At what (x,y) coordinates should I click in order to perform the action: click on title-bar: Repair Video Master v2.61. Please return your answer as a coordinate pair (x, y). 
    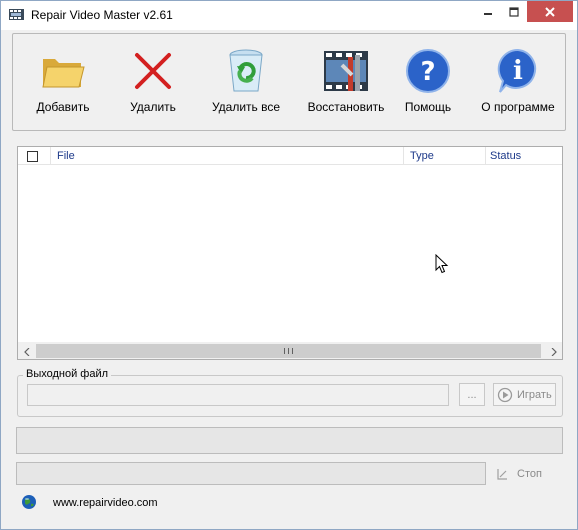
    Looking at the image, I should click on (289, 15).